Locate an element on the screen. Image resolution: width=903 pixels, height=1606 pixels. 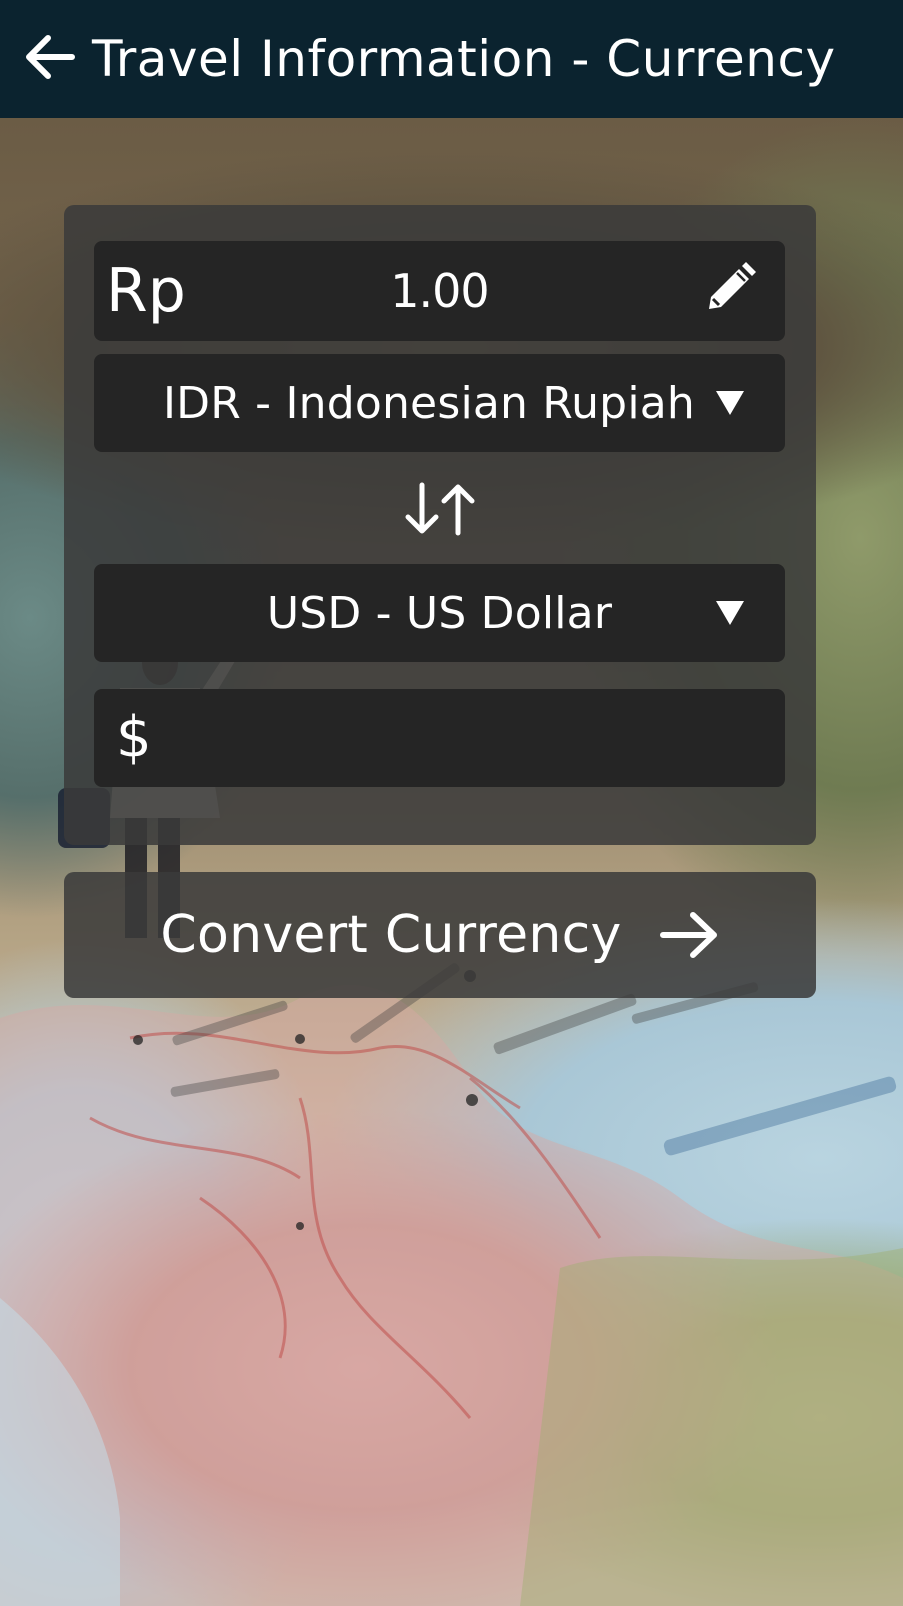
app-bar: Travel Information - Currency is located at coordinates (451, 59).